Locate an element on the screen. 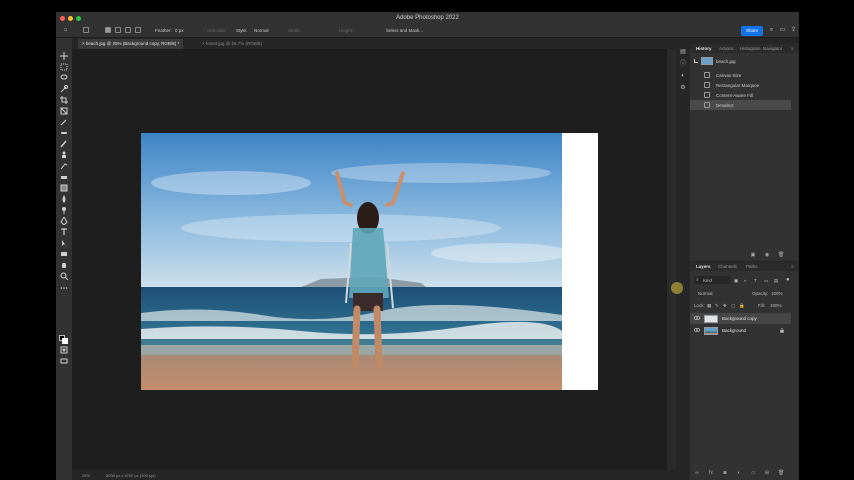 The image size is (854, 480). tab-actions: Actions is located at coordinates (726, 48).